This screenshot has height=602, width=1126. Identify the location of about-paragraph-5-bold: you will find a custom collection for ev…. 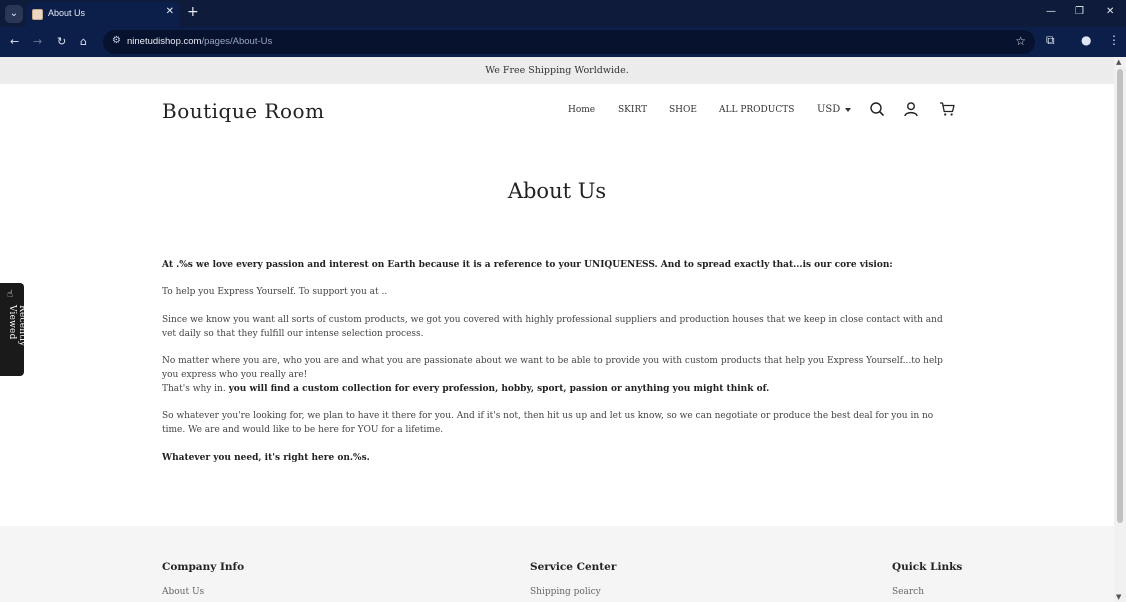
(499, 389).